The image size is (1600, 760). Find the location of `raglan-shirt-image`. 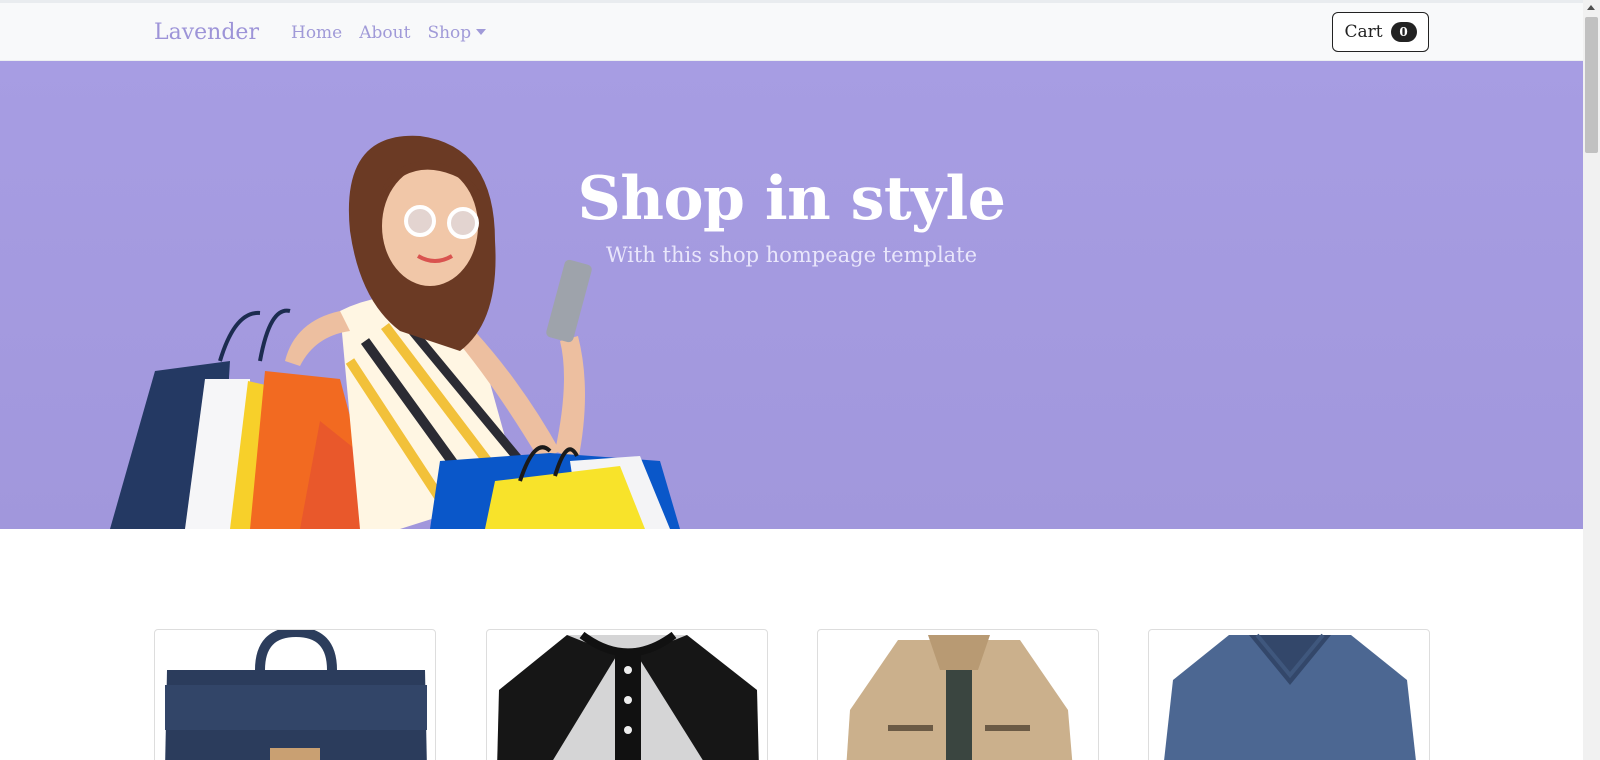

raglan-shirt-image is located at coordinates (628, 695).